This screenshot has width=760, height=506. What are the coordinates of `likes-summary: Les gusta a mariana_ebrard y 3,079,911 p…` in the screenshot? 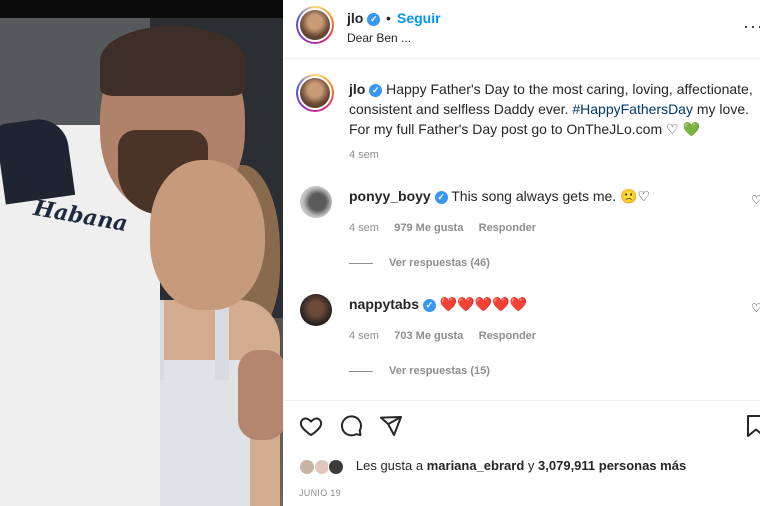 It's located at (492, 466).